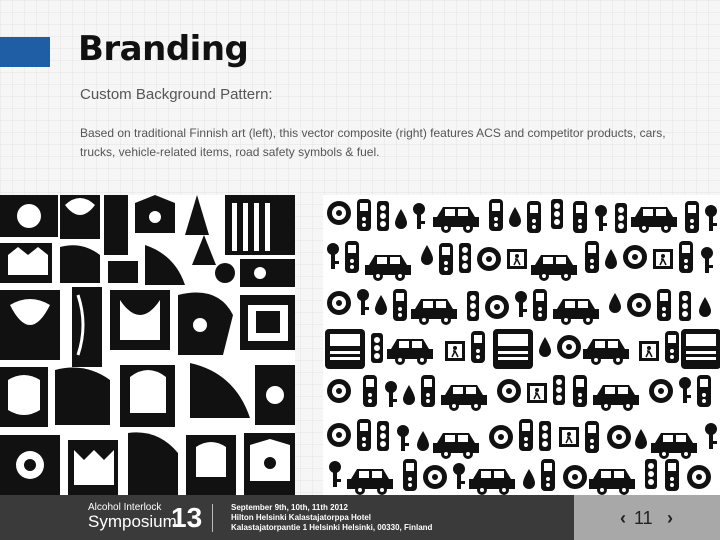  Describe the element at coordinates (289, 507) in the screenshot. I see `event-date: September 9th, 10th, 11th 2012` at that location.